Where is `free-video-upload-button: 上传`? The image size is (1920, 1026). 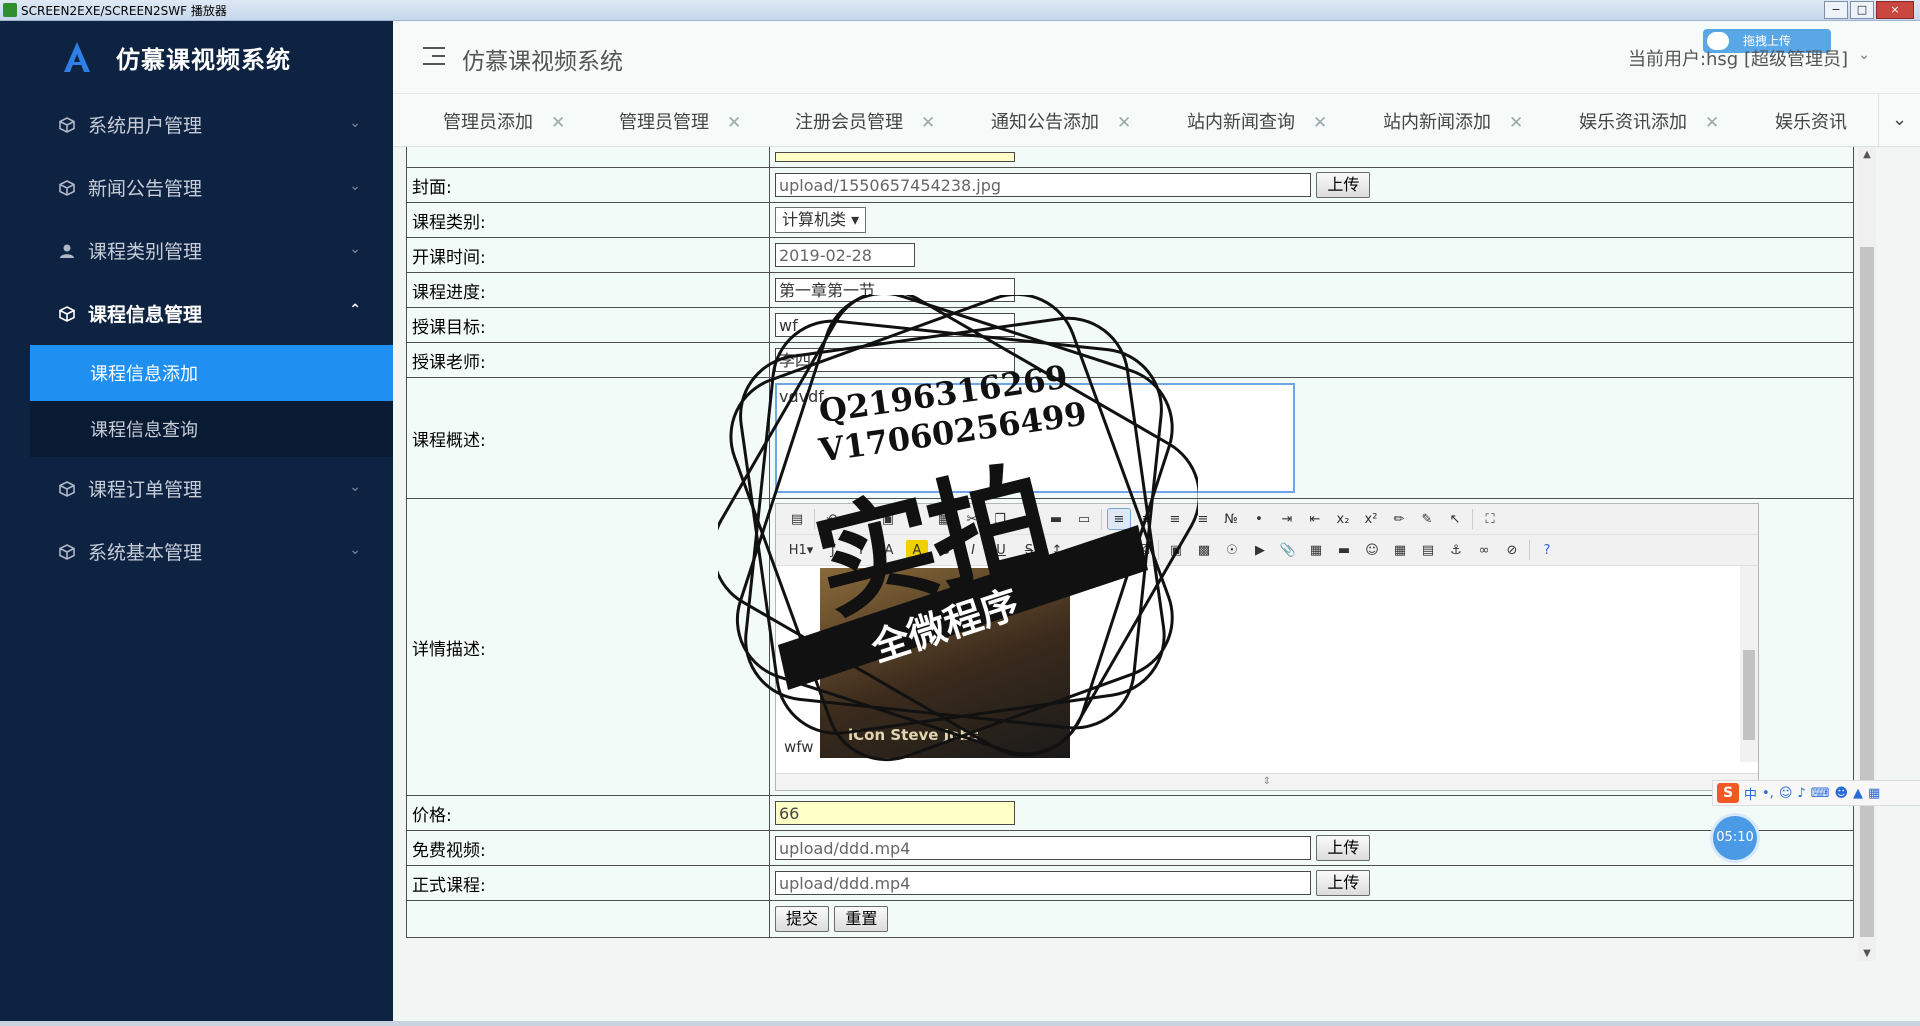 free-video-upload-button: 上传 is located at coordinates (1343, 848).